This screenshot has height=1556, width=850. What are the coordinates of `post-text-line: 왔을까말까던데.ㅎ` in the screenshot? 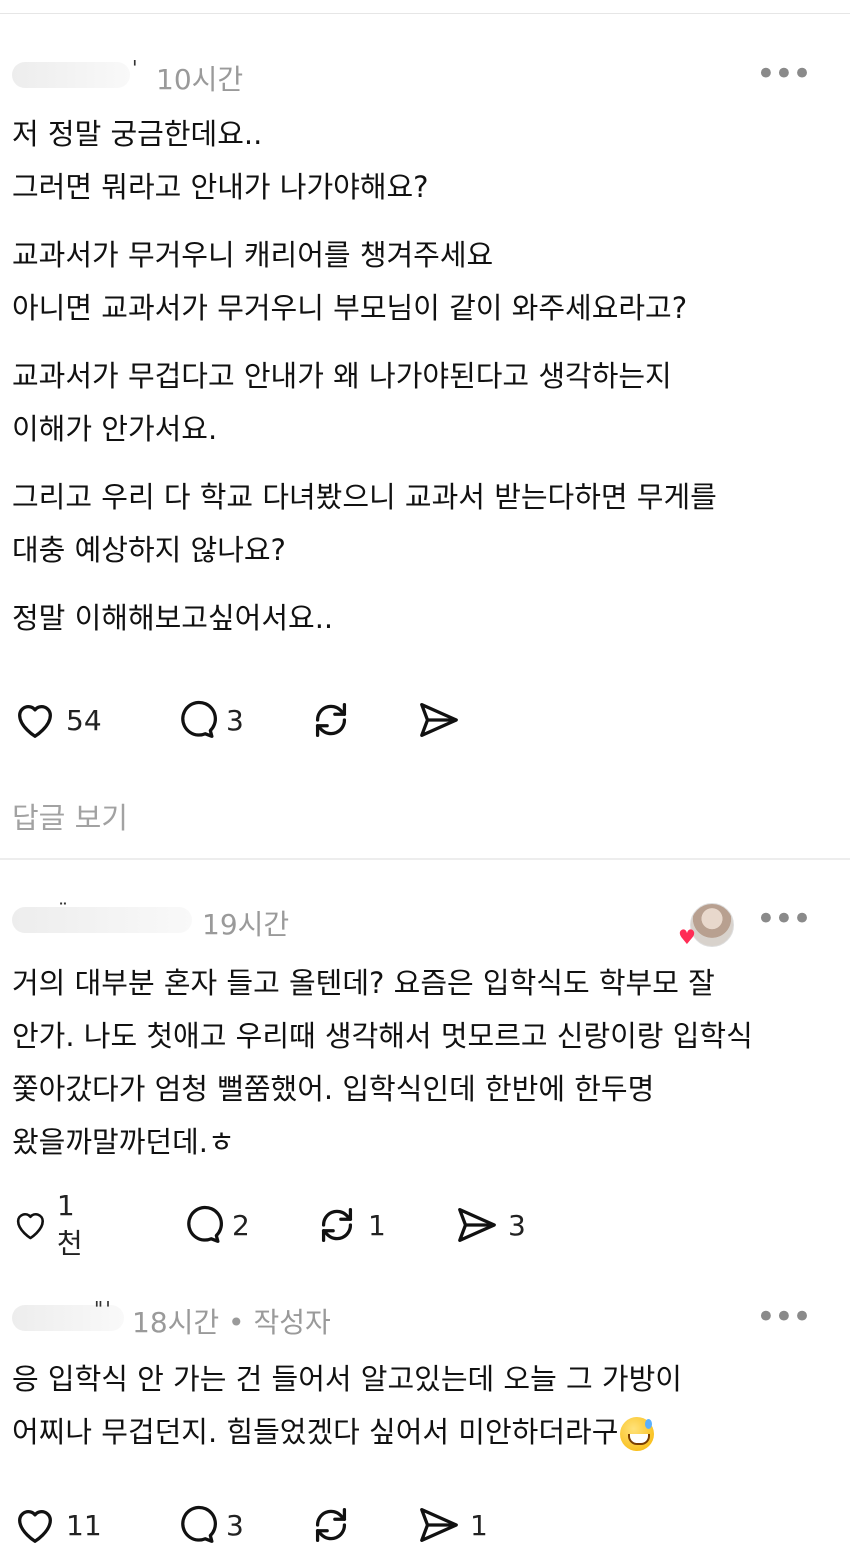 It's located at (123, 1142).